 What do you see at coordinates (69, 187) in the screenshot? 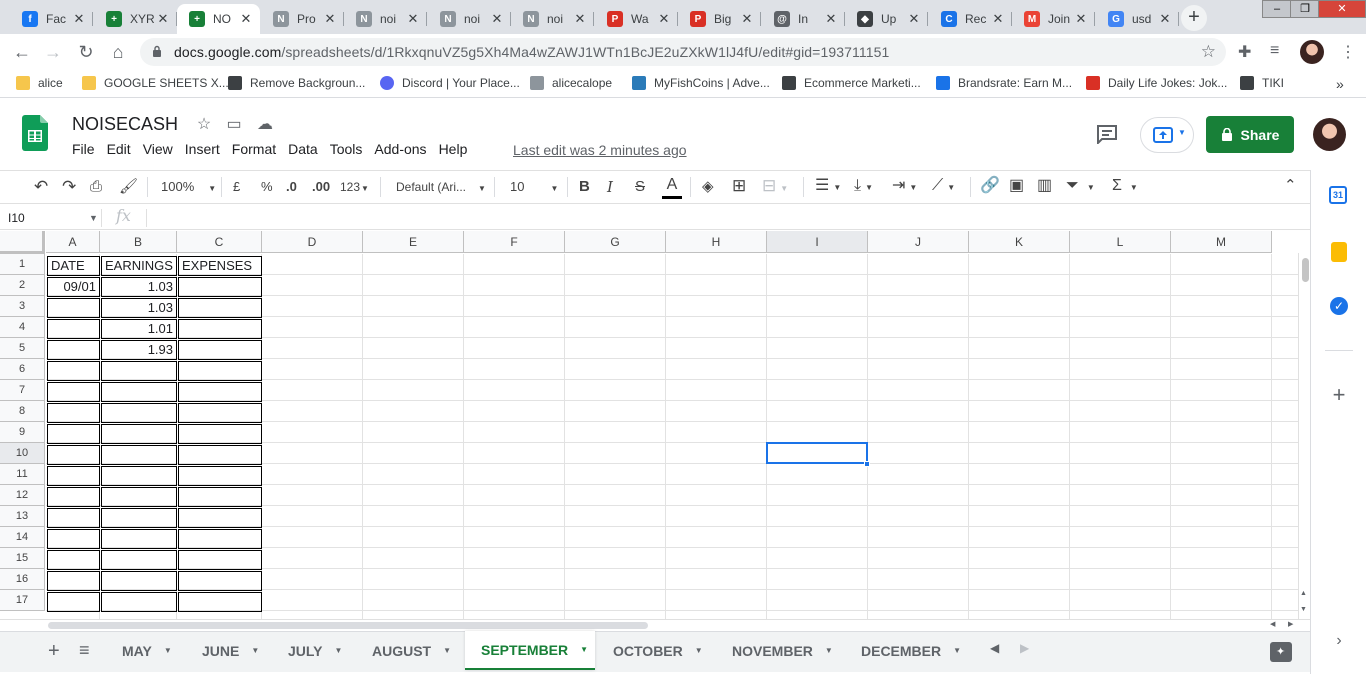
I see `redo-icon: ↷` at bounding box center [69, 187].